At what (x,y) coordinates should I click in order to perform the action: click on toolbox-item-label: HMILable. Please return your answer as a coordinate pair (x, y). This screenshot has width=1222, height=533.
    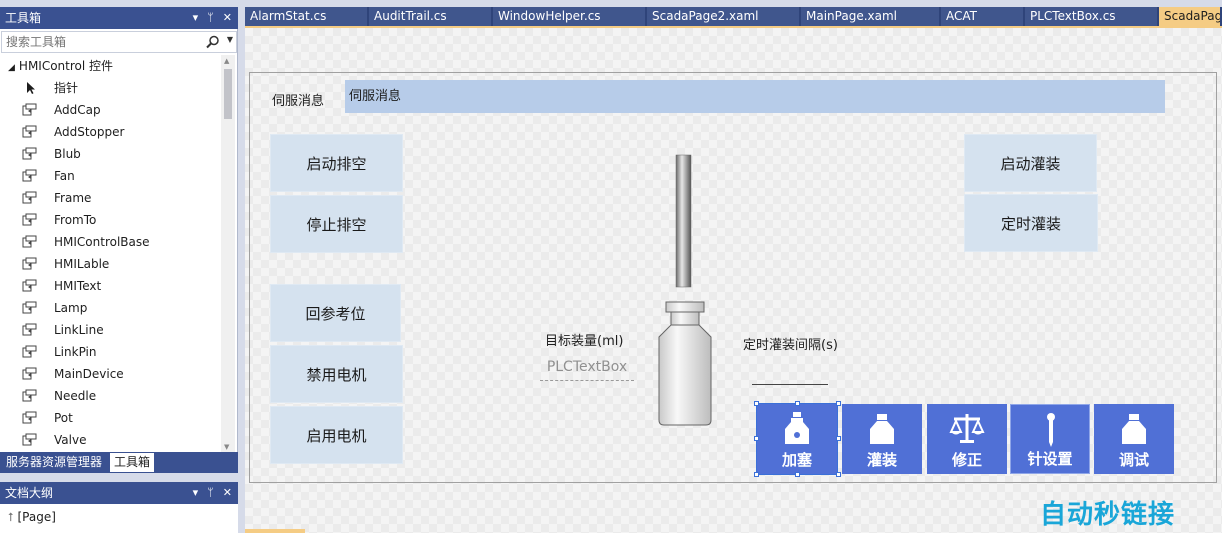
    Looking at the image, I should click on (82, 264).